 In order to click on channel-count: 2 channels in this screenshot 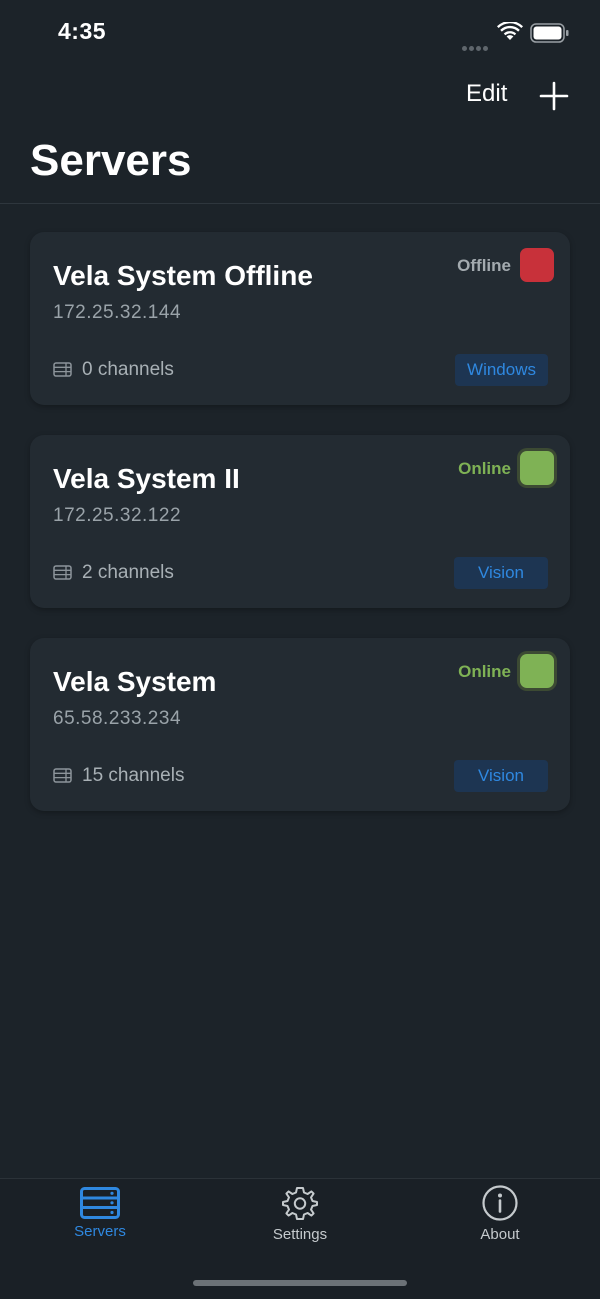, I will do `click(113, 573)`.